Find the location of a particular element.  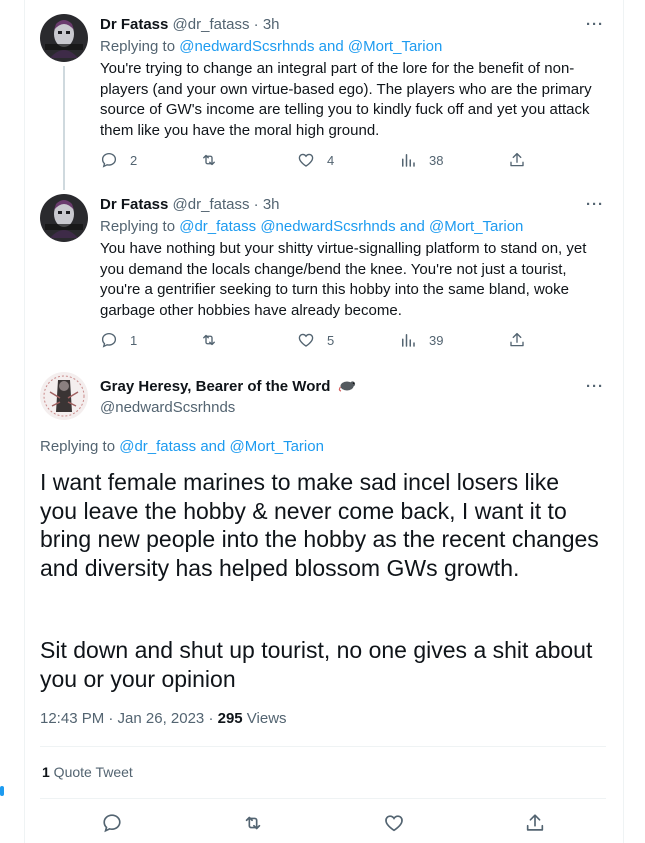

tweet-actions: 2 4 38 is located at coordinates (320, 161).